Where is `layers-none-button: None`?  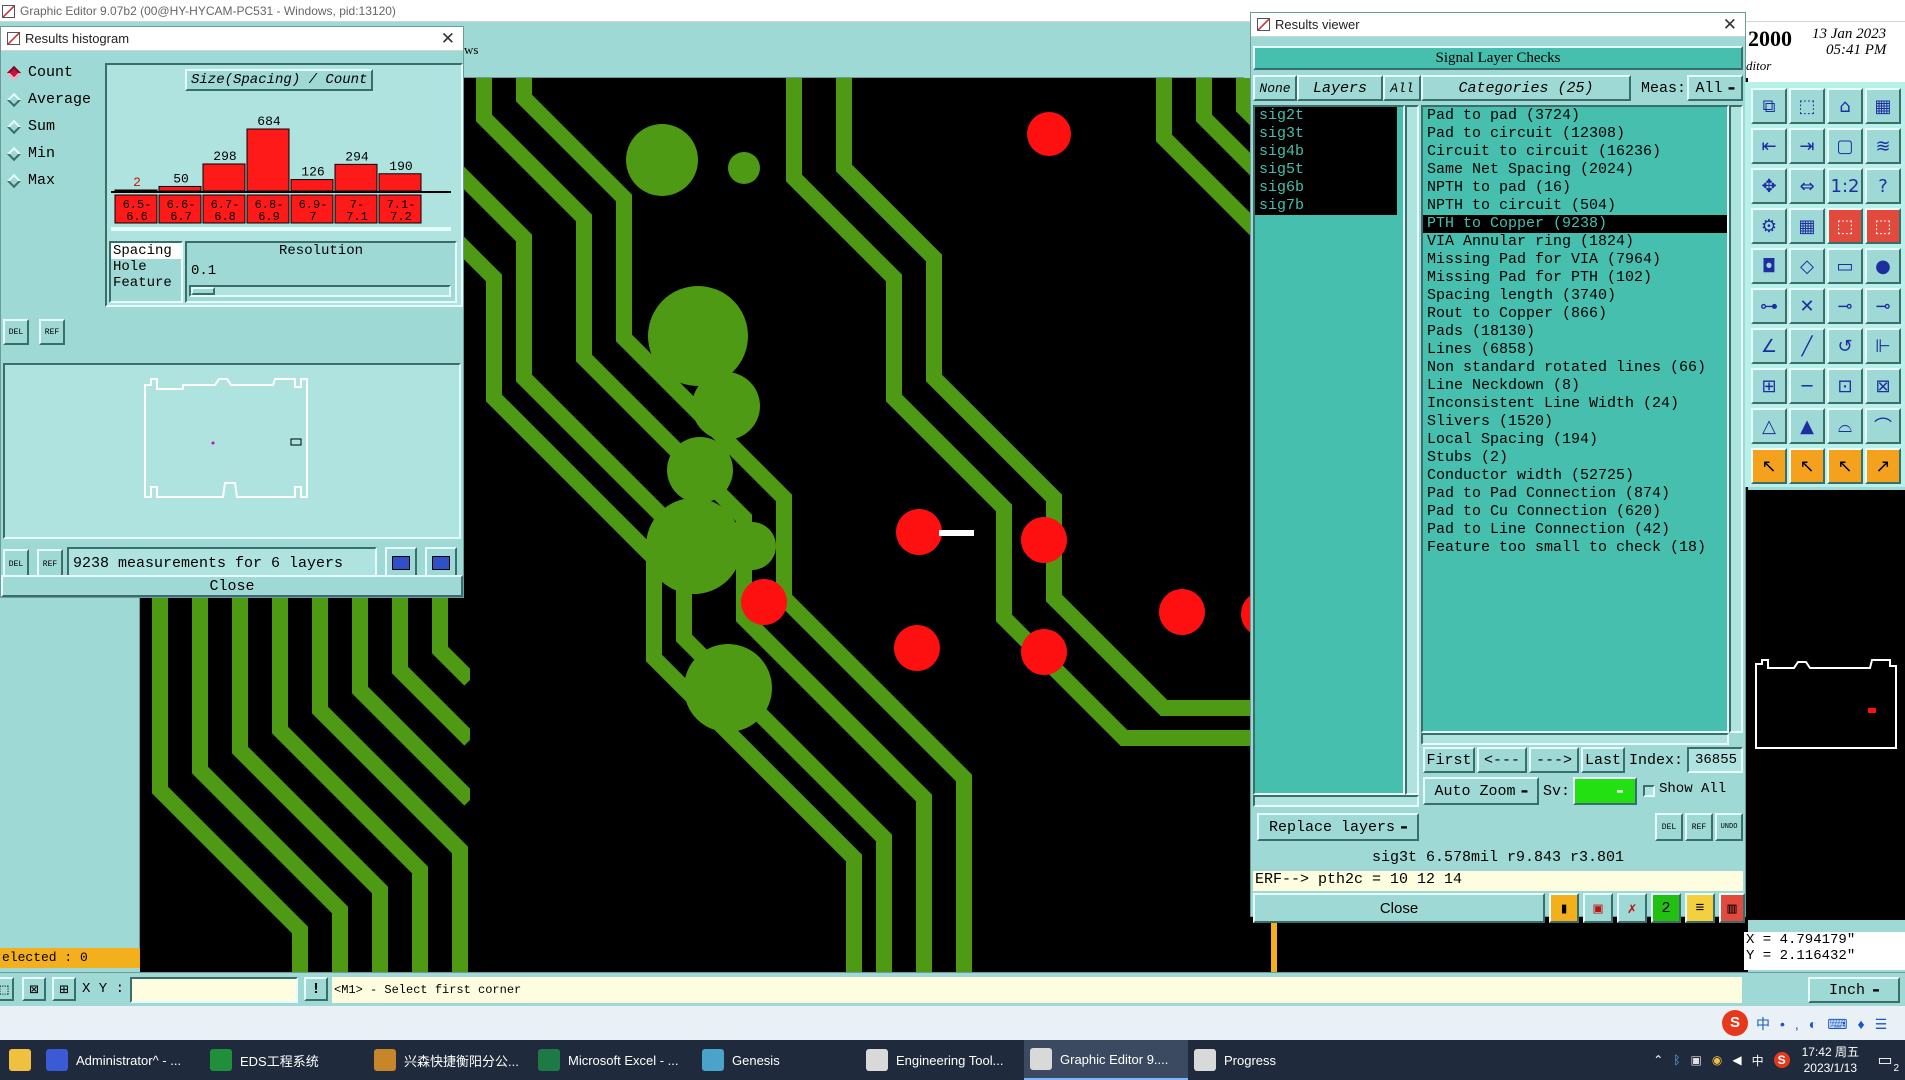
layers-none-button: None is located at coordinates (1275, 88).